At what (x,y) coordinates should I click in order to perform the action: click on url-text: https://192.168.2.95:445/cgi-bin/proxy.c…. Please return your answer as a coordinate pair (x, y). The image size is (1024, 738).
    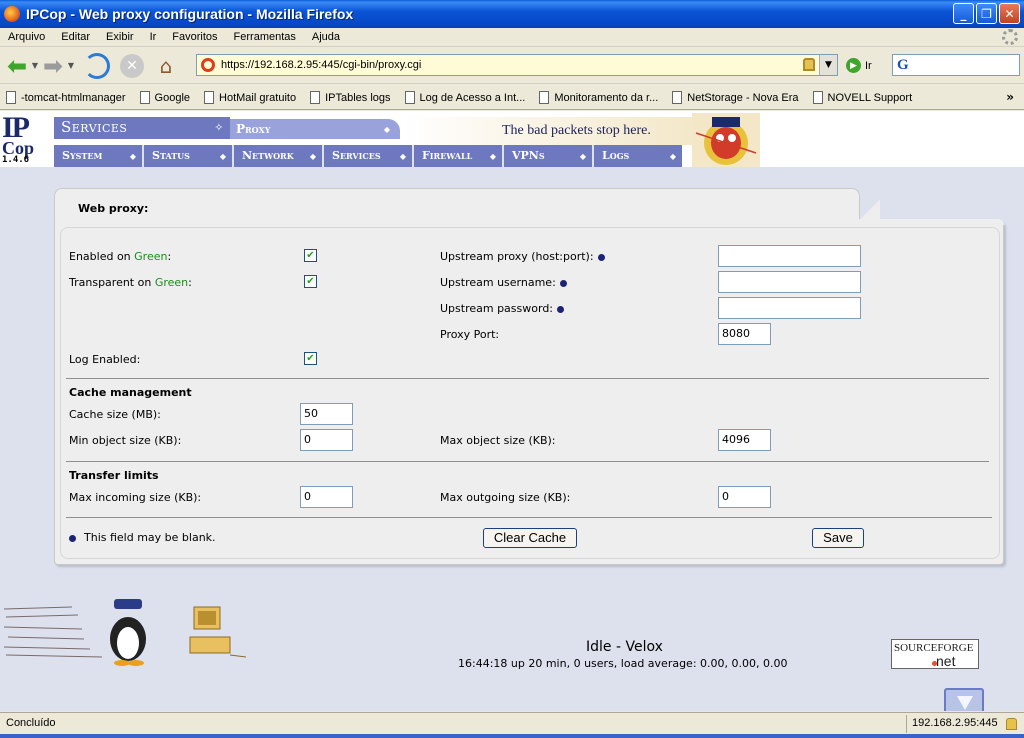
    Looking at the image, I should click on (321, 65).